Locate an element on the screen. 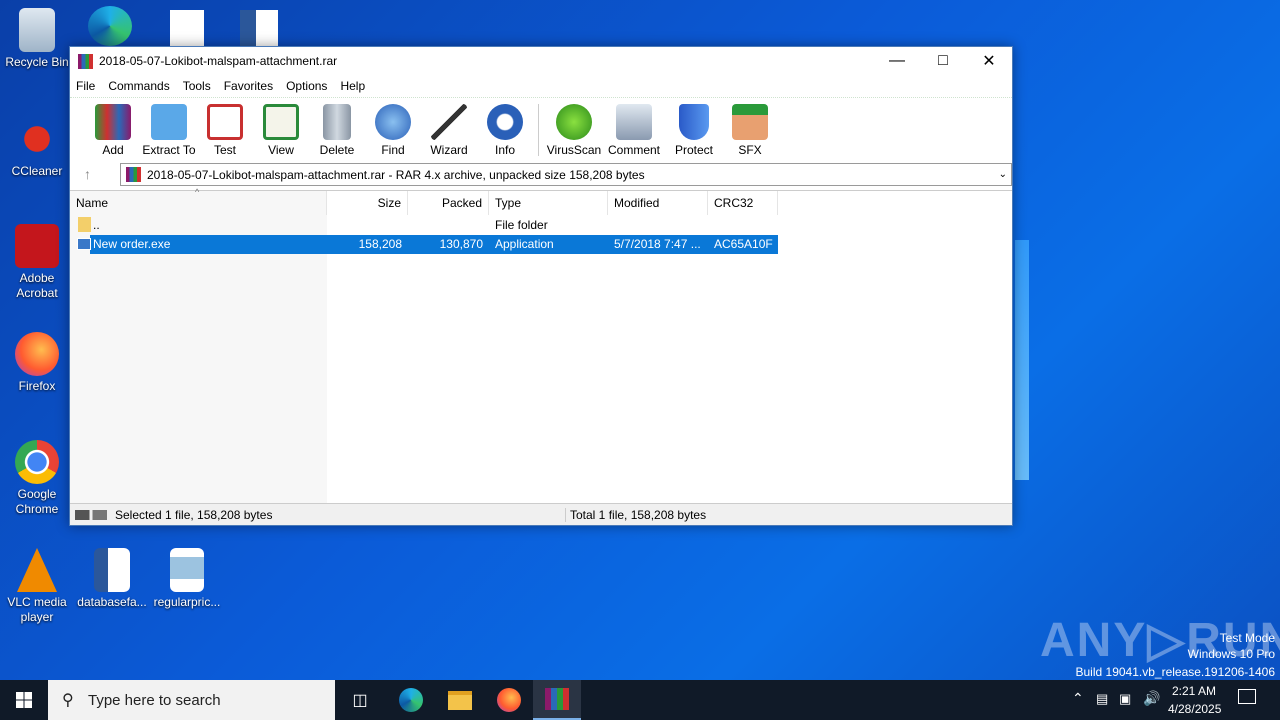 The height and width of the screenshot is (720, 1280). menu-options: Options is located at coordinates (306, 86).